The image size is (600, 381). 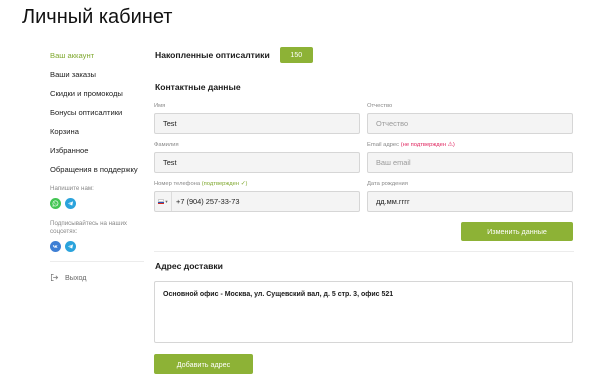 What do you see at coordinates (208, 201) in the screenshot?
I see `phone-value: +7 (904) 257-33-73` at bounding box center [208, 201].